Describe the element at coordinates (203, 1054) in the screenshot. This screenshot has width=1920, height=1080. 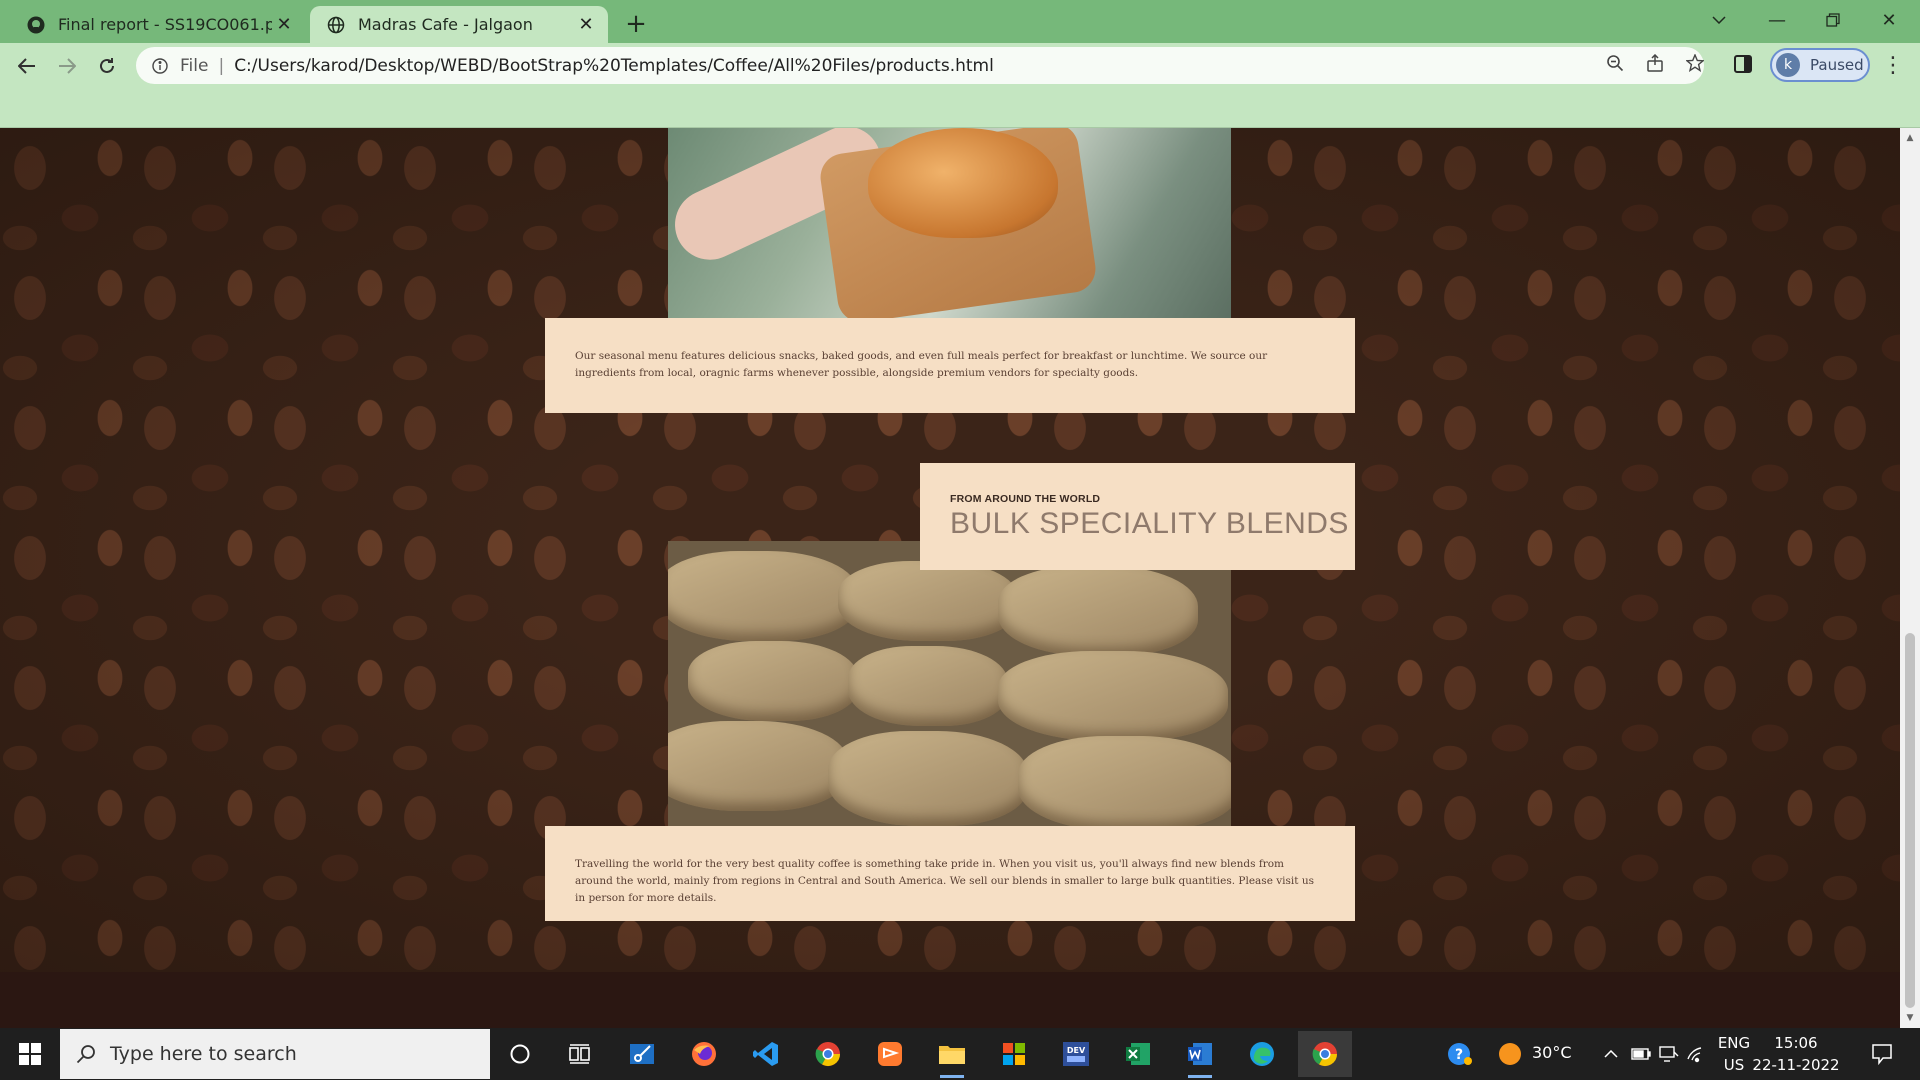
I see `search-placeholder: Type here to search` at that location.